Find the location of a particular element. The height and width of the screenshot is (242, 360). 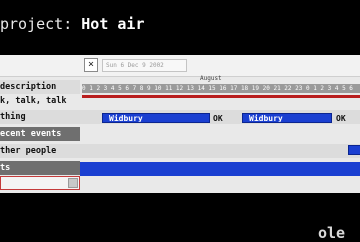

project-title: project: Hot air is located at coordinates (180, 24).